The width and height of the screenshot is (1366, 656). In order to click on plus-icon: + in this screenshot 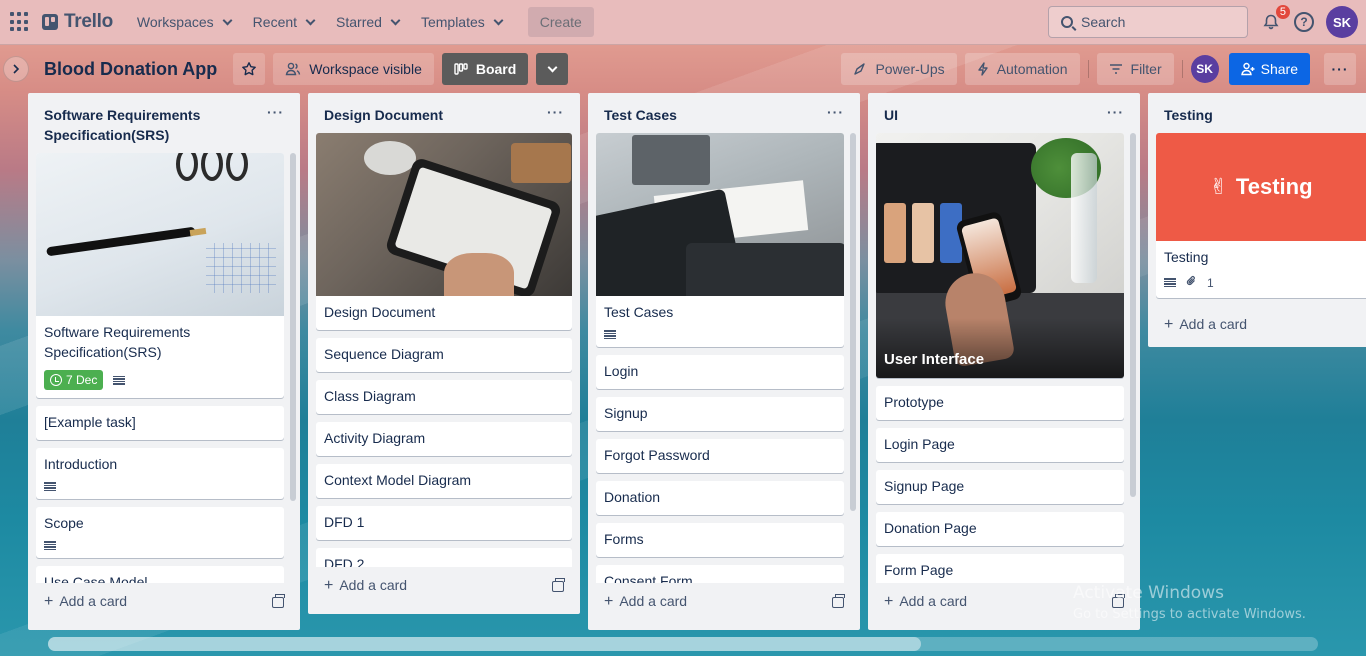, I will do `click(609, 601)`.